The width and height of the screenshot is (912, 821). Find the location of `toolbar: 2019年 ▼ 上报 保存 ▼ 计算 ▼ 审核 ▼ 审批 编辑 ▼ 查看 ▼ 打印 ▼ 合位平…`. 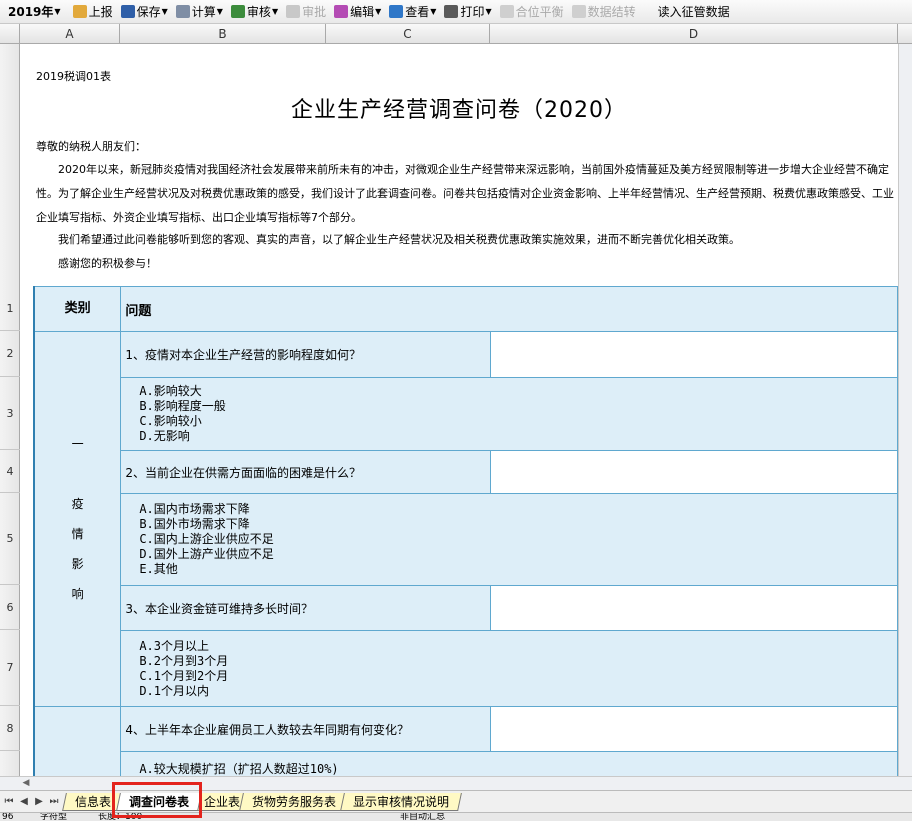

toolbar: 2019年 ▼ 上报 保存 ▼ 计算 ▼ 审核 ▼ 审批 编辑 ▼ 查看 ▼ 打印 ▼ 合位平… is located at coordinates (456, 12).